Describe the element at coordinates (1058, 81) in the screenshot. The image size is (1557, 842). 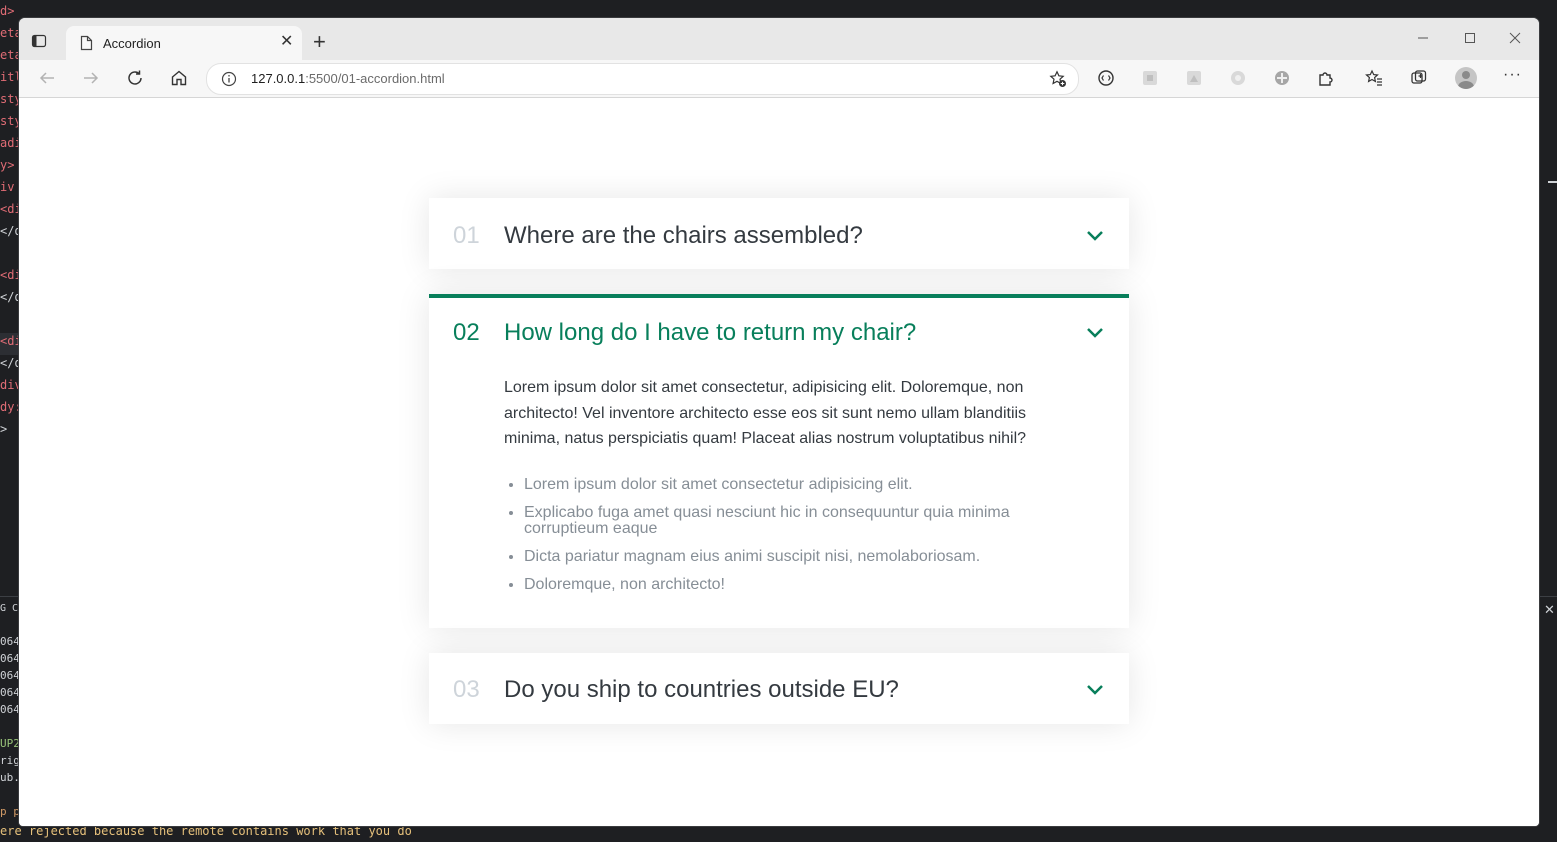
I see `add-favorite-icon` at that location.